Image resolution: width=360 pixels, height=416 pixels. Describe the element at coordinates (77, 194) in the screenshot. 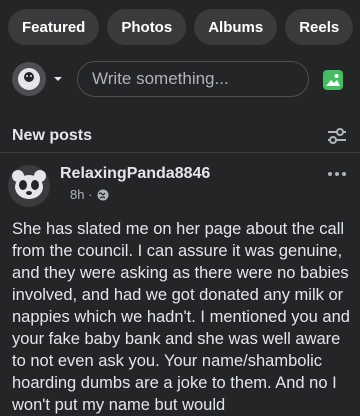

I see `post-time: 8h` at that location.